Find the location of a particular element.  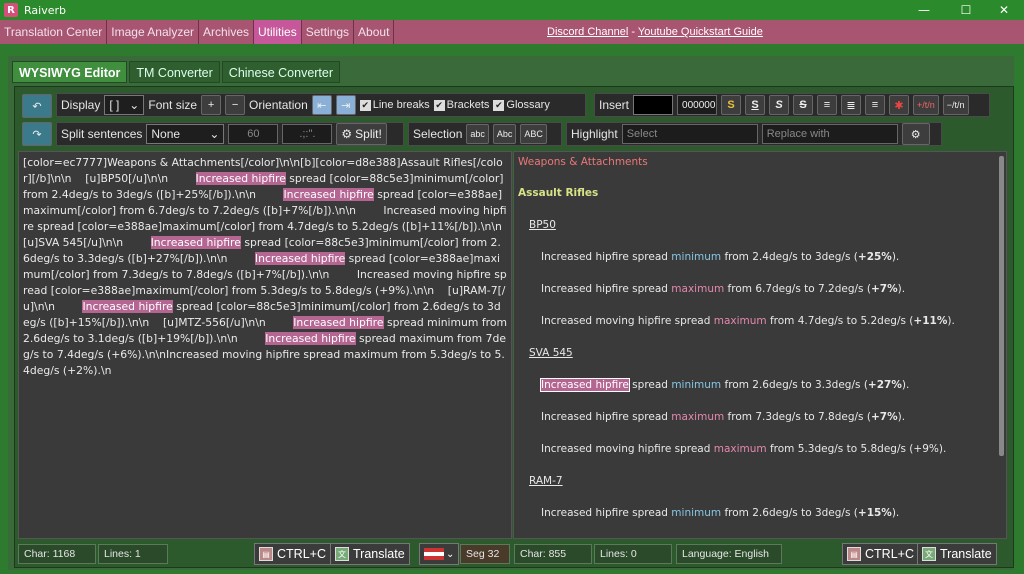

menu-item-settings: Settings is located at coordinates (328, 32).